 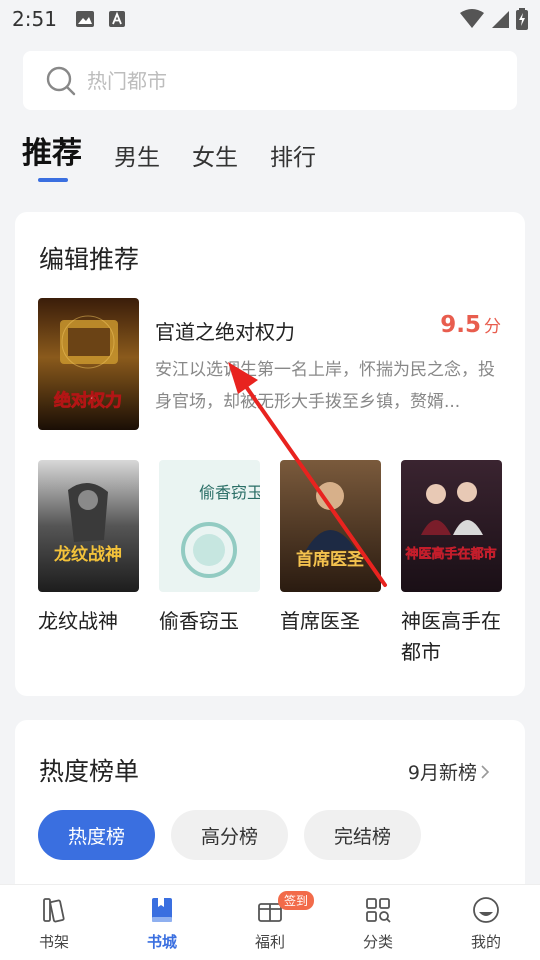 What do you see at coordinates (225, 330) in the screenshot?
I see `featured-book-title: 官道之绝对权力` at bounding box center [225, 330].